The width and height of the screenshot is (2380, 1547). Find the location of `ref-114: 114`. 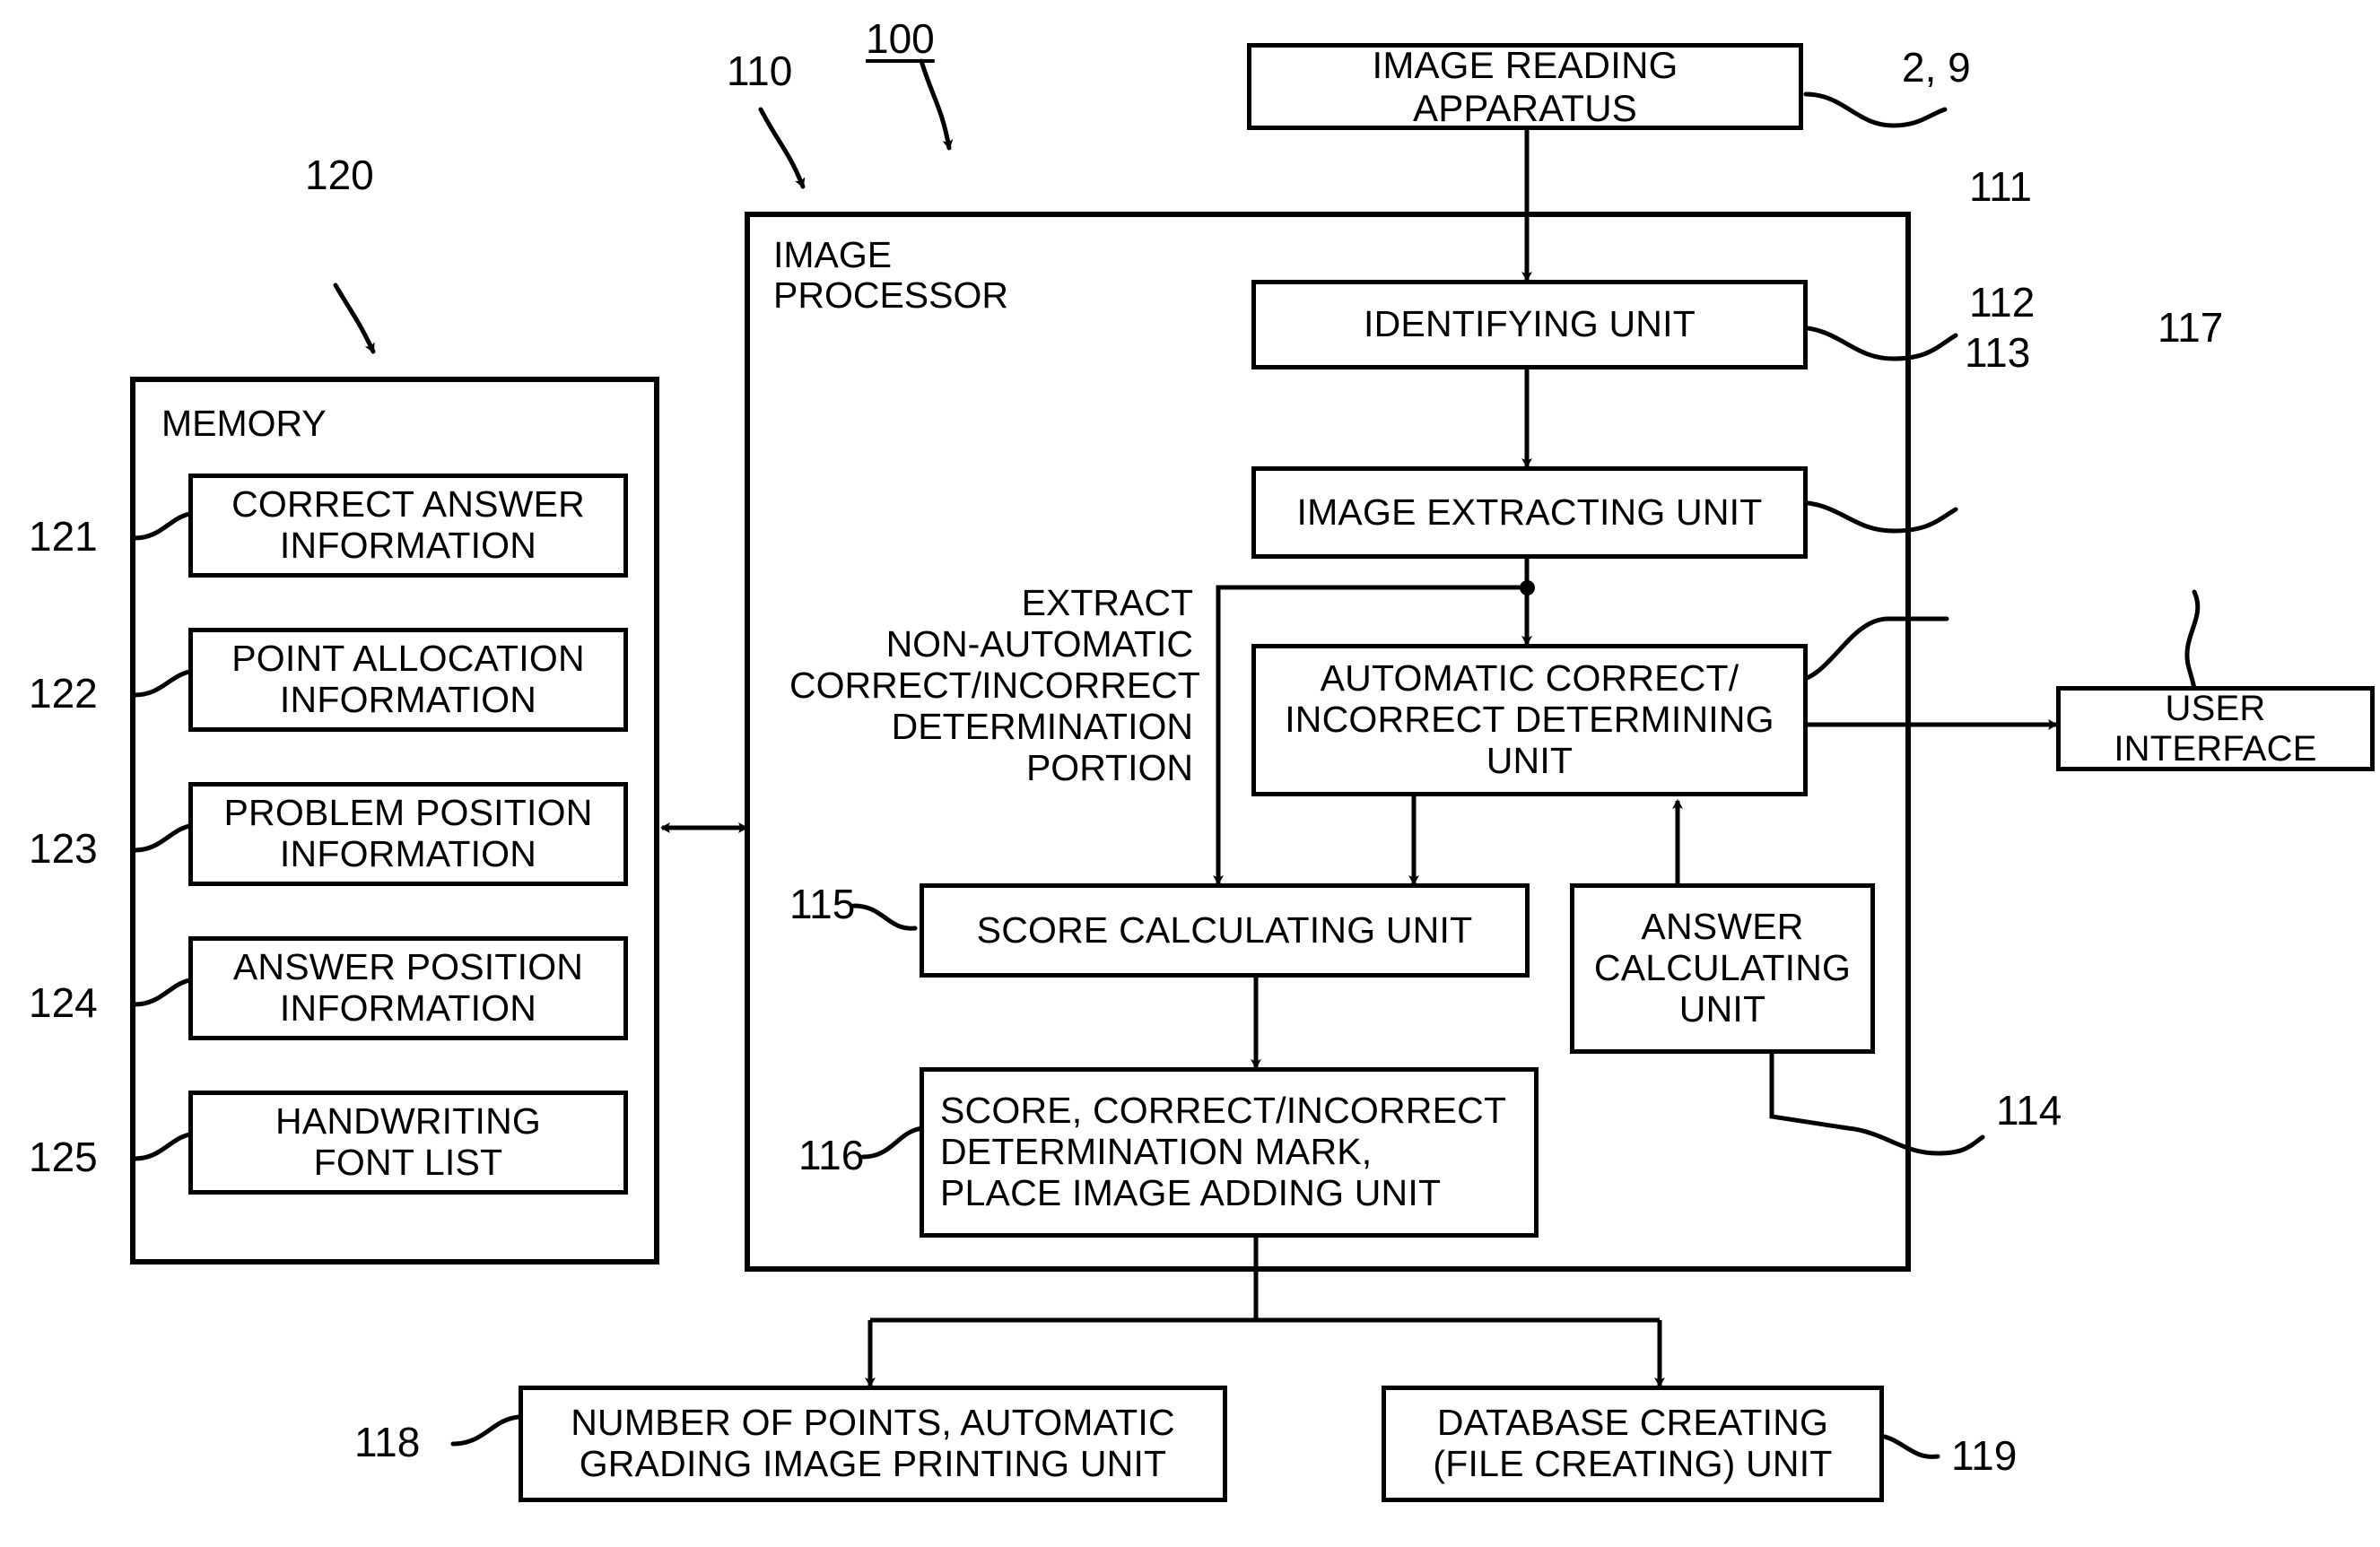

ref-114: 114 is located at coordinates (2029, 1110).